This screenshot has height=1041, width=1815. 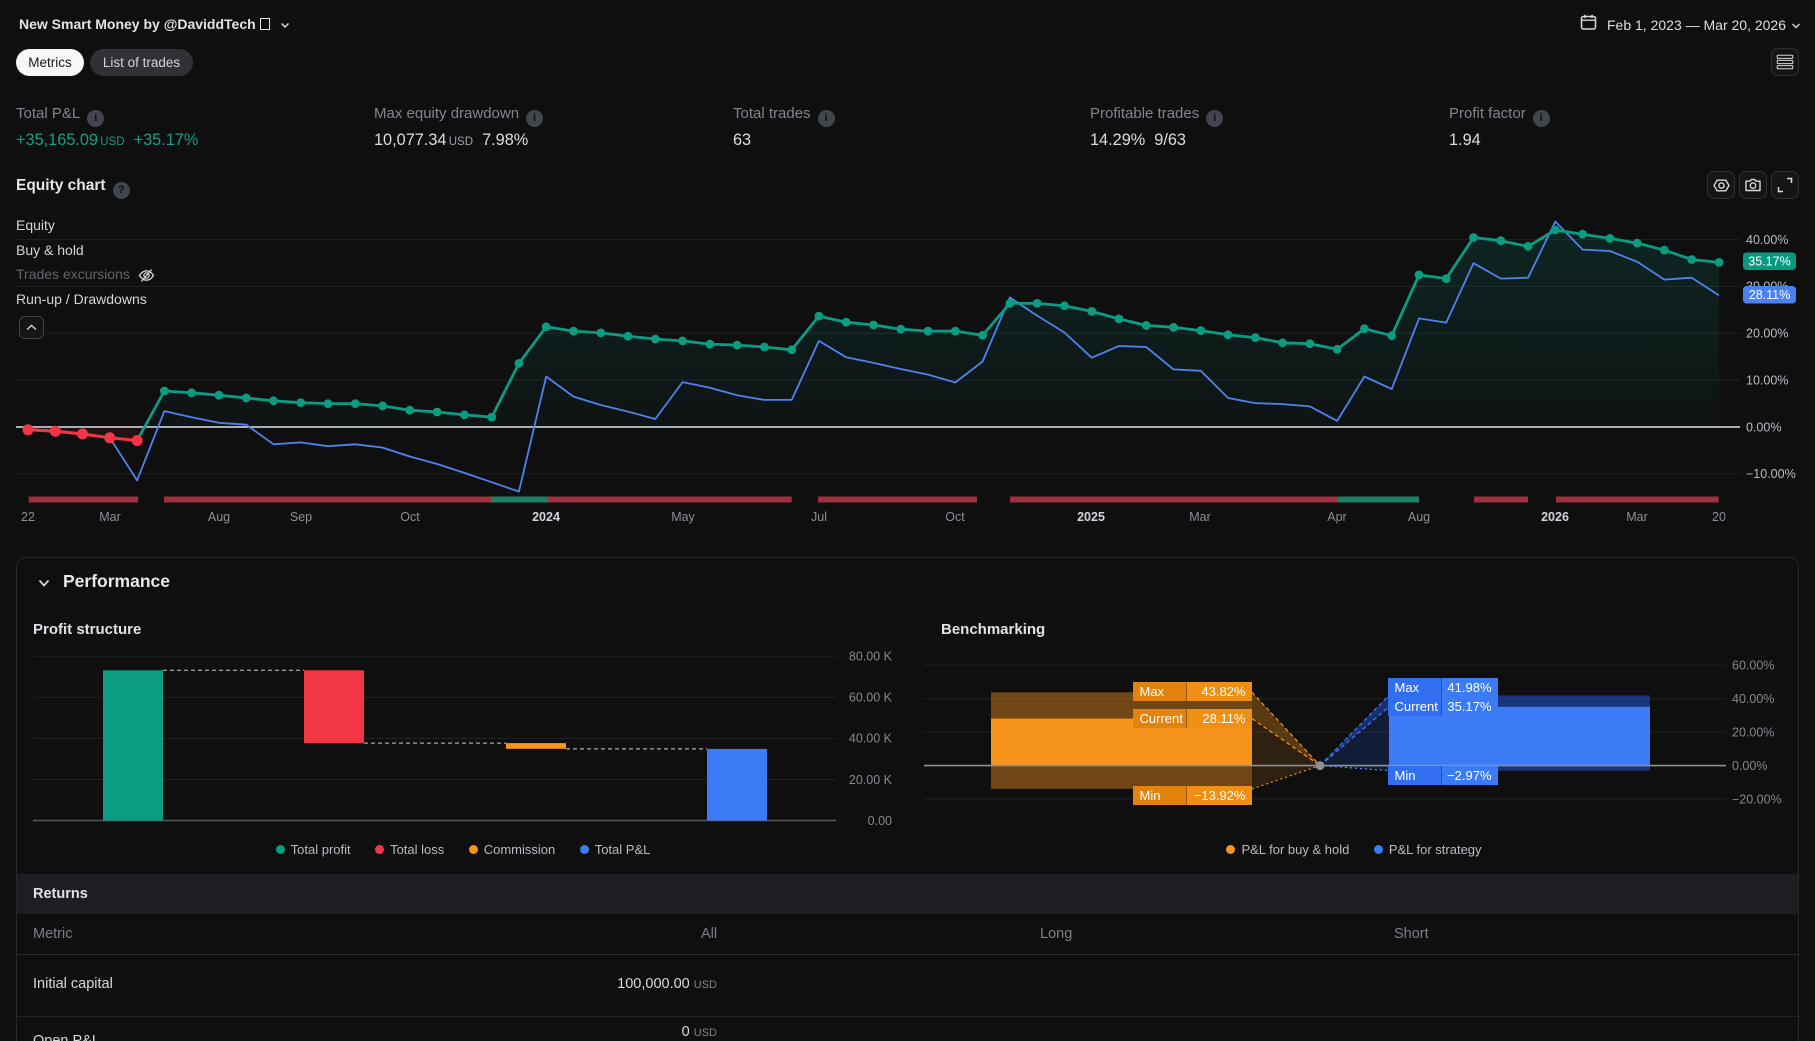 I want to click on svg-text: 60.00%, so click(x=1753, y=666).